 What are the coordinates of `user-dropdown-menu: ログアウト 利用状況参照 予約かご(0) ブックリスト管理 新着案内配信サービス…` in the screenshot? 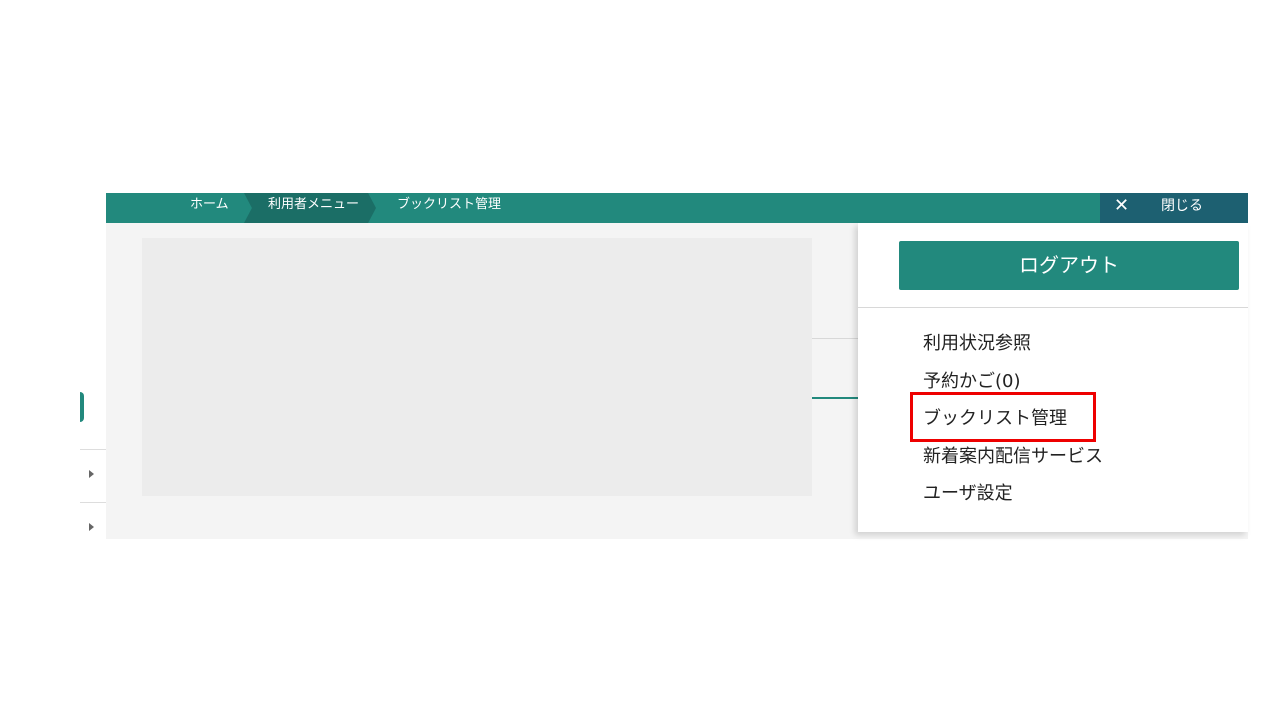 It's located at (1053, 377).